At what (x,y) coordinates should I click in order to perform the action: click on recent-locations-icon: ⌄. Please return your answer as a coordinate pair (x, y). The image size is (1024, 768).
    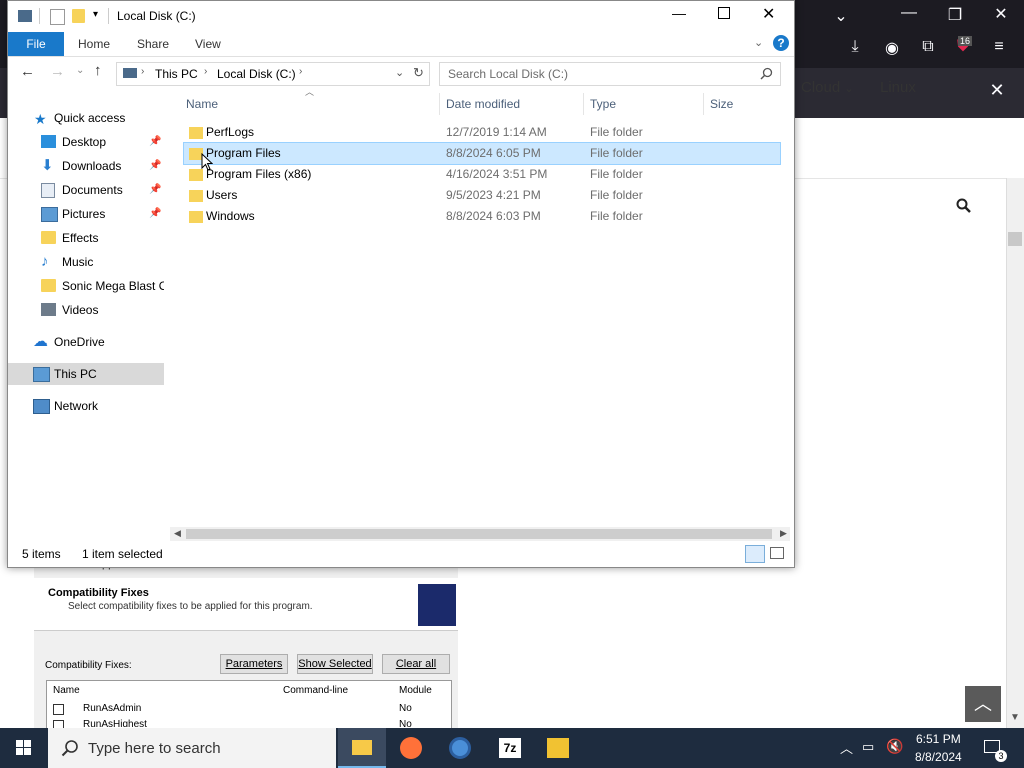
    Looking at the image, I should click on (80, 70).